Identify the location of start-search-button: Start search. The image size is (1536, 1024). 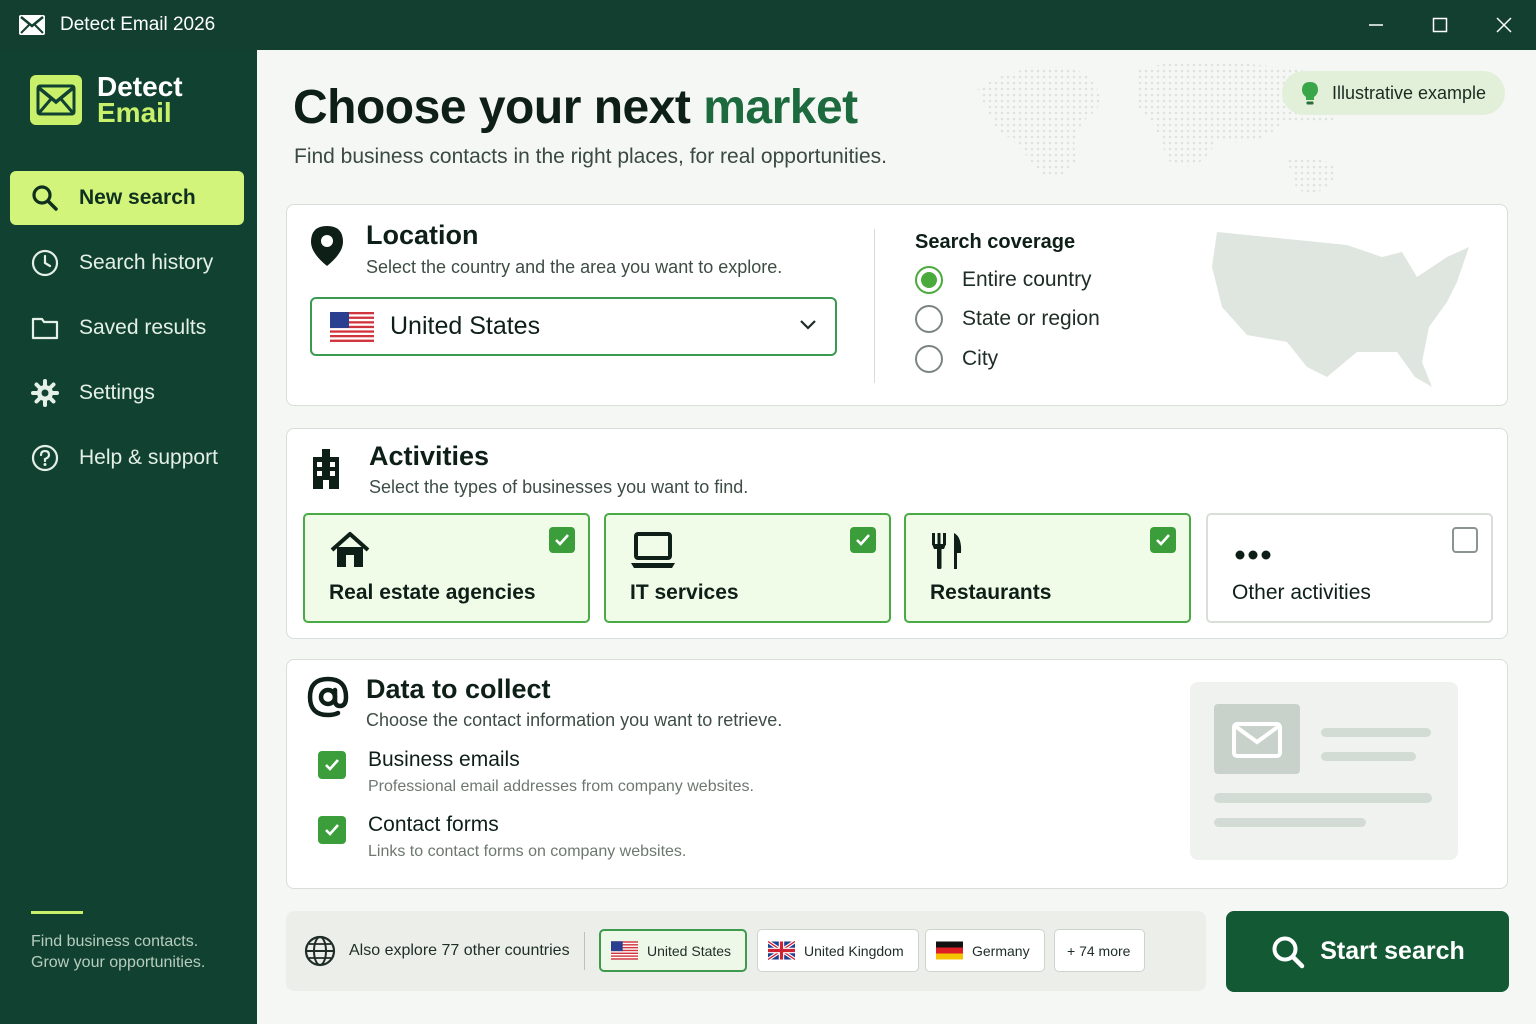
(1367, 951).